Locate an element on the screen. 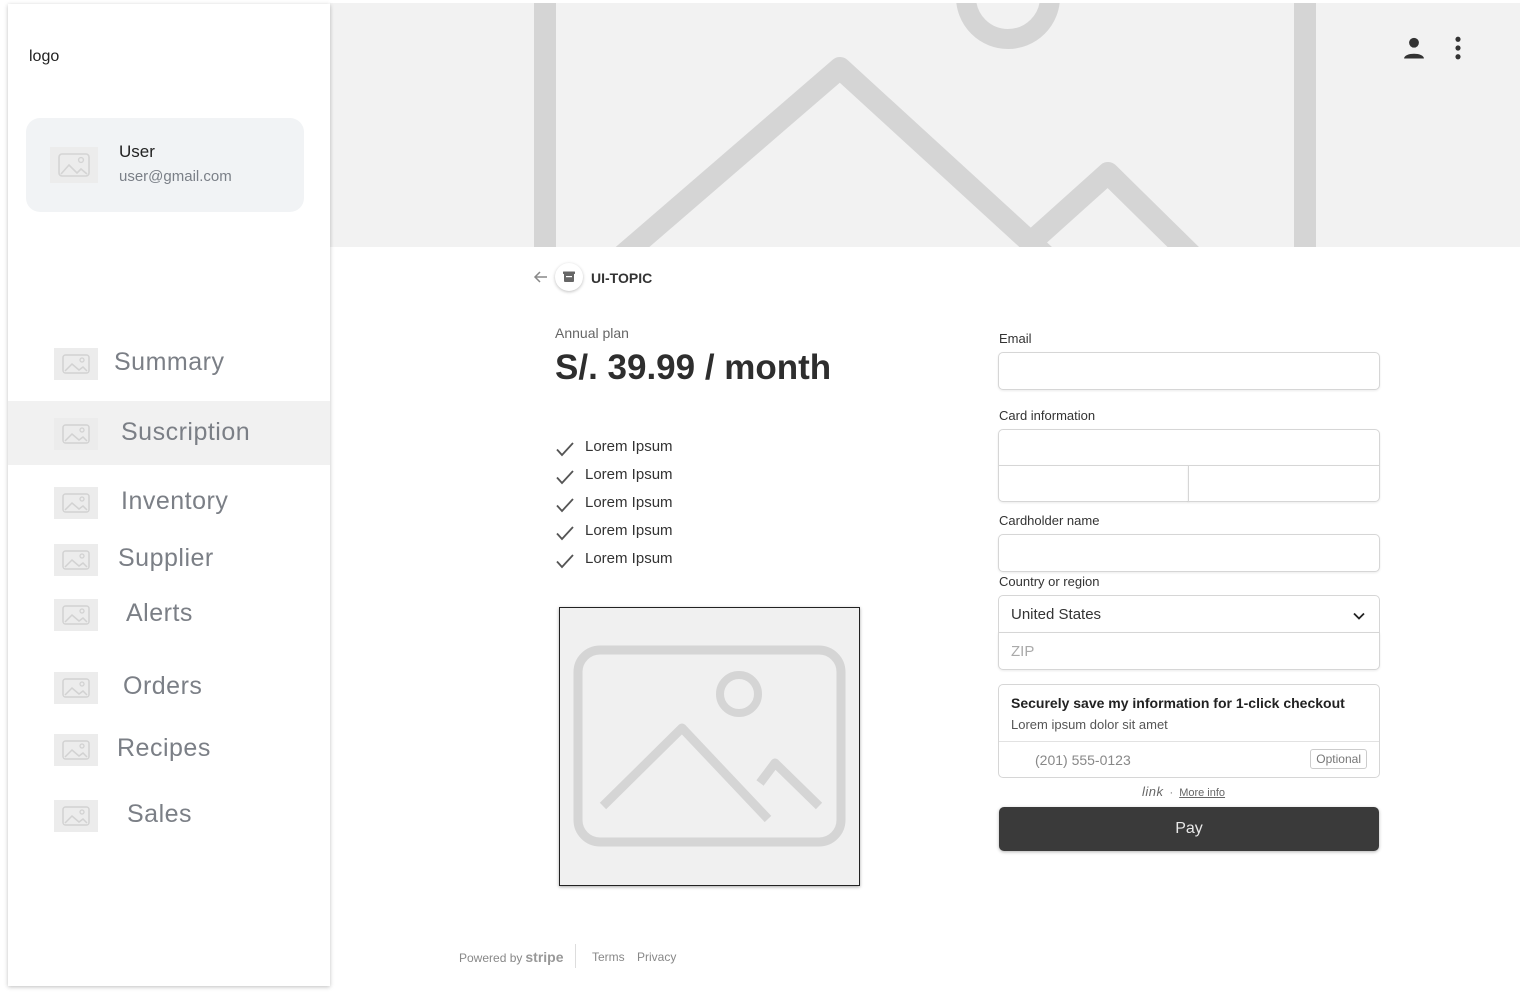 The height and width of the screenshot is (998, 1520). country-label: Country or region is located at coordinates (1049, 581).